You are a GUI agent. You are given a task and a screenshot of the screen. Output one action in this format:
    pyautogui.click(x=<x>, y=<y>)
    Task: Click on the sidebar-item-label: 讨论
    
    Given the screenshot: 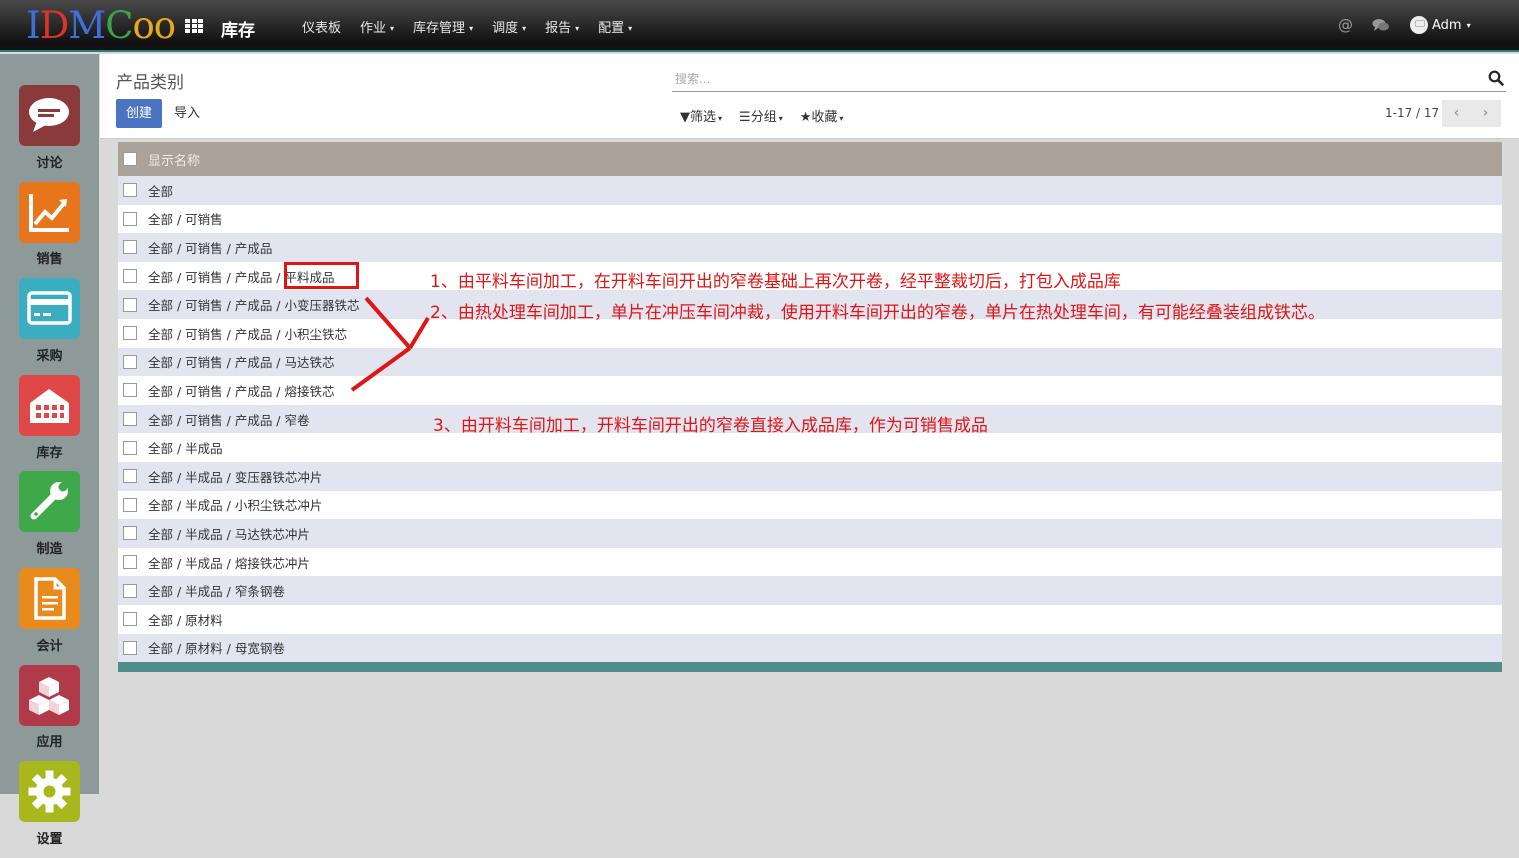 What is the action you would take?
    pyautogui.click(x=49, y=163)
    